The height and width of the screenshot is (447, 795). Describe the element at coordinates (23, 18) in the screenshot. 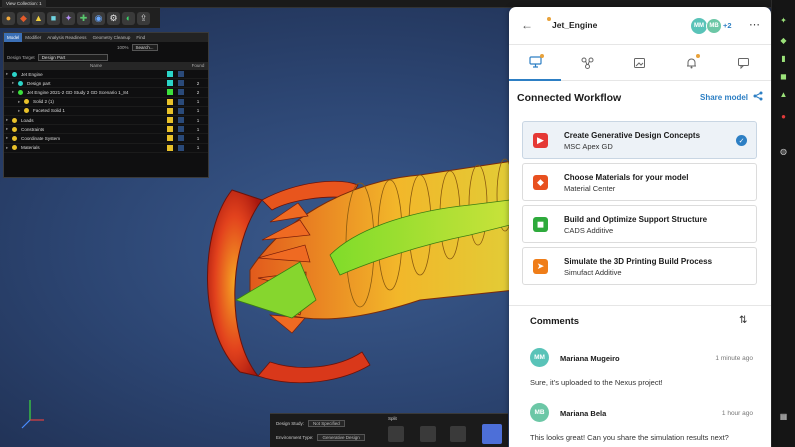

I see `geometry-icon: ◆` at that location.